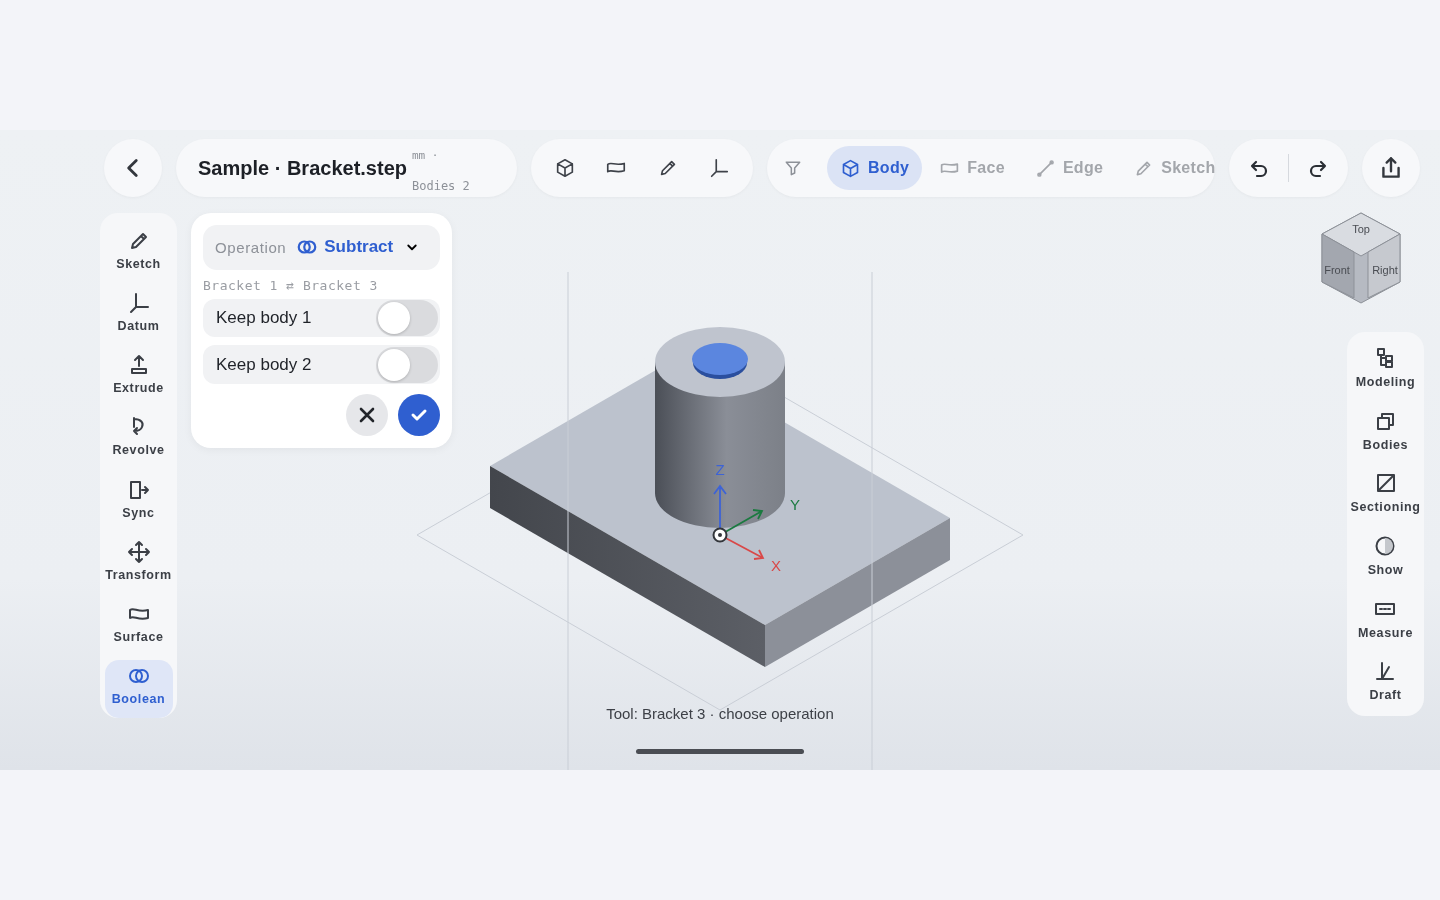 Image resolution: width=1440 pixels, height=900 pixels. What do you see at coordinates (138, 316) in the screenshot?
I see `sidebar-tool: Datum` at bounding box center [138, 316].